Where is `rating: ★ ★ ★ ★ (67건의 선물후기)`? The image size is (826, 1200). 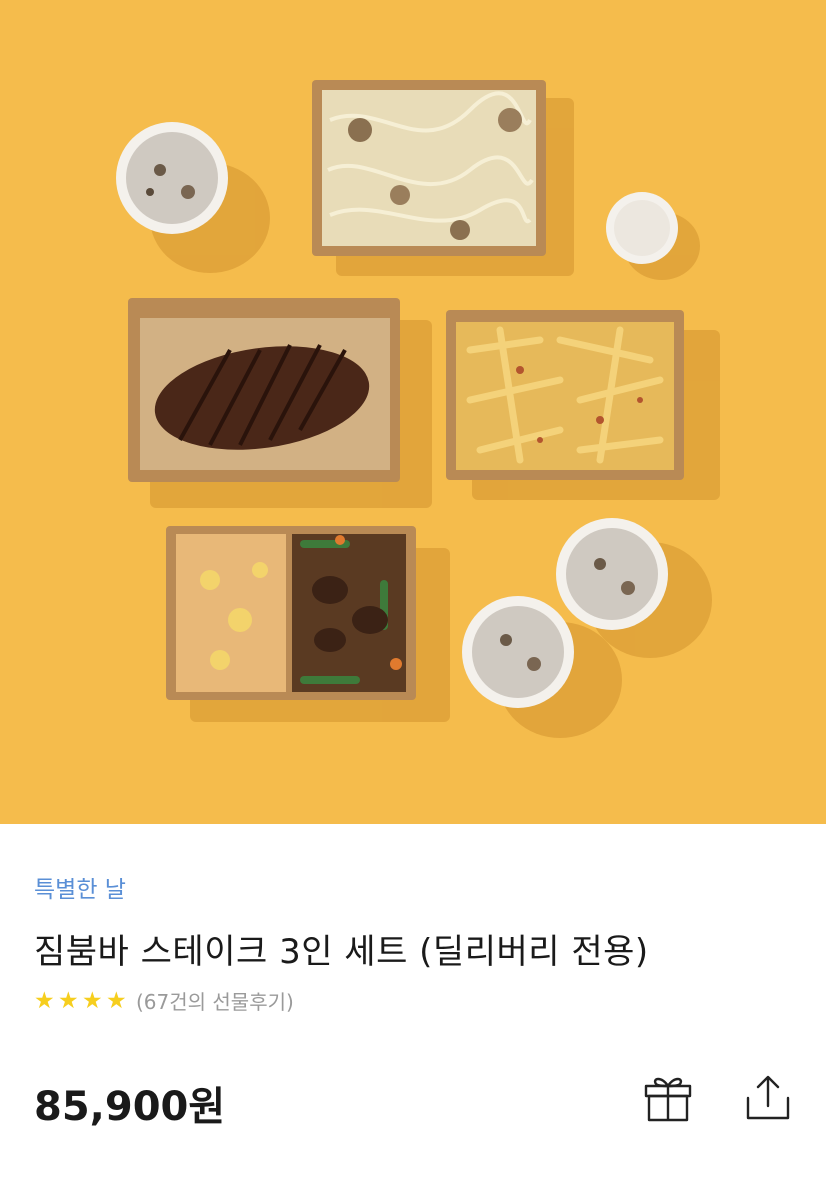 rating: ★ ★ ★ ★ (67건의 선물후기) is located at coordinates (164, 1000).